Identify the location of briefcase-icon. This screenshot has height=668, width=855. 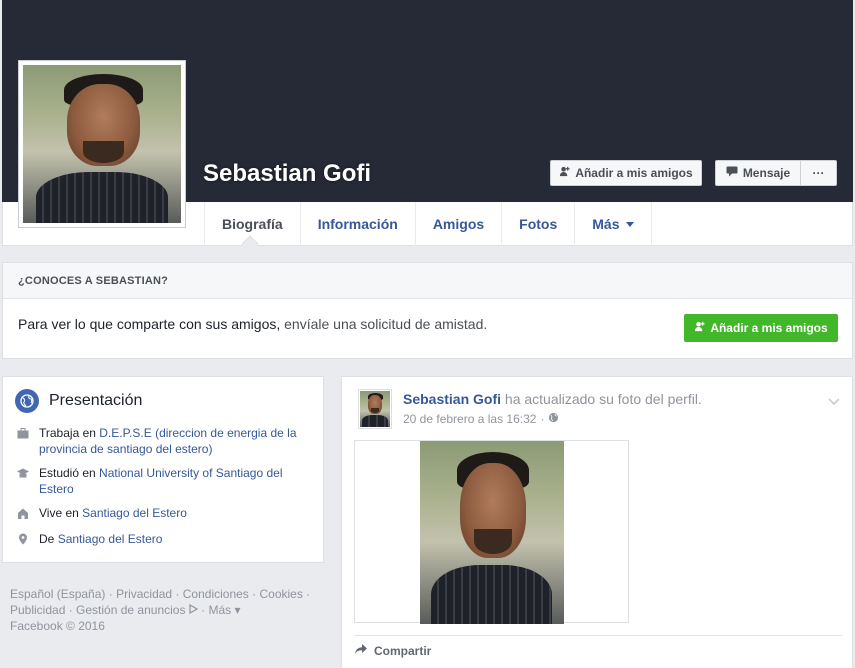
(23, 441).